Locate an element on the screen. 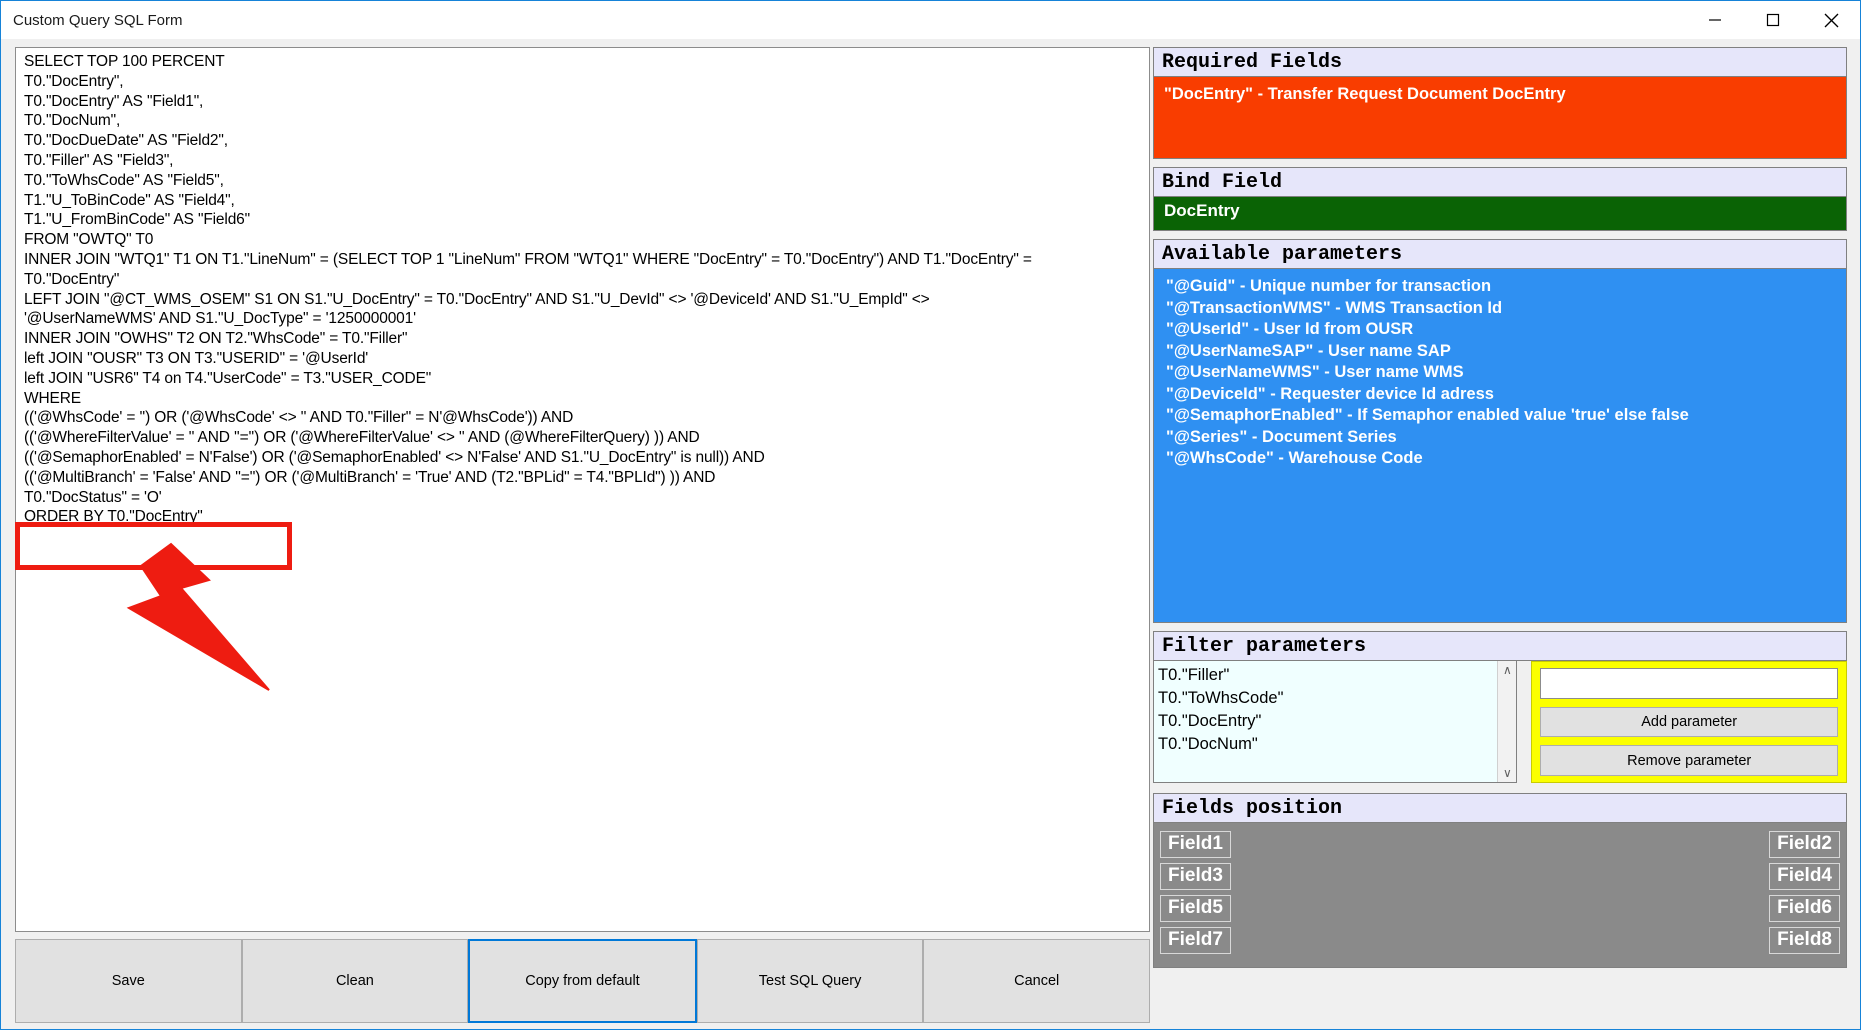  close-button is located at coordinates (1831, 20).